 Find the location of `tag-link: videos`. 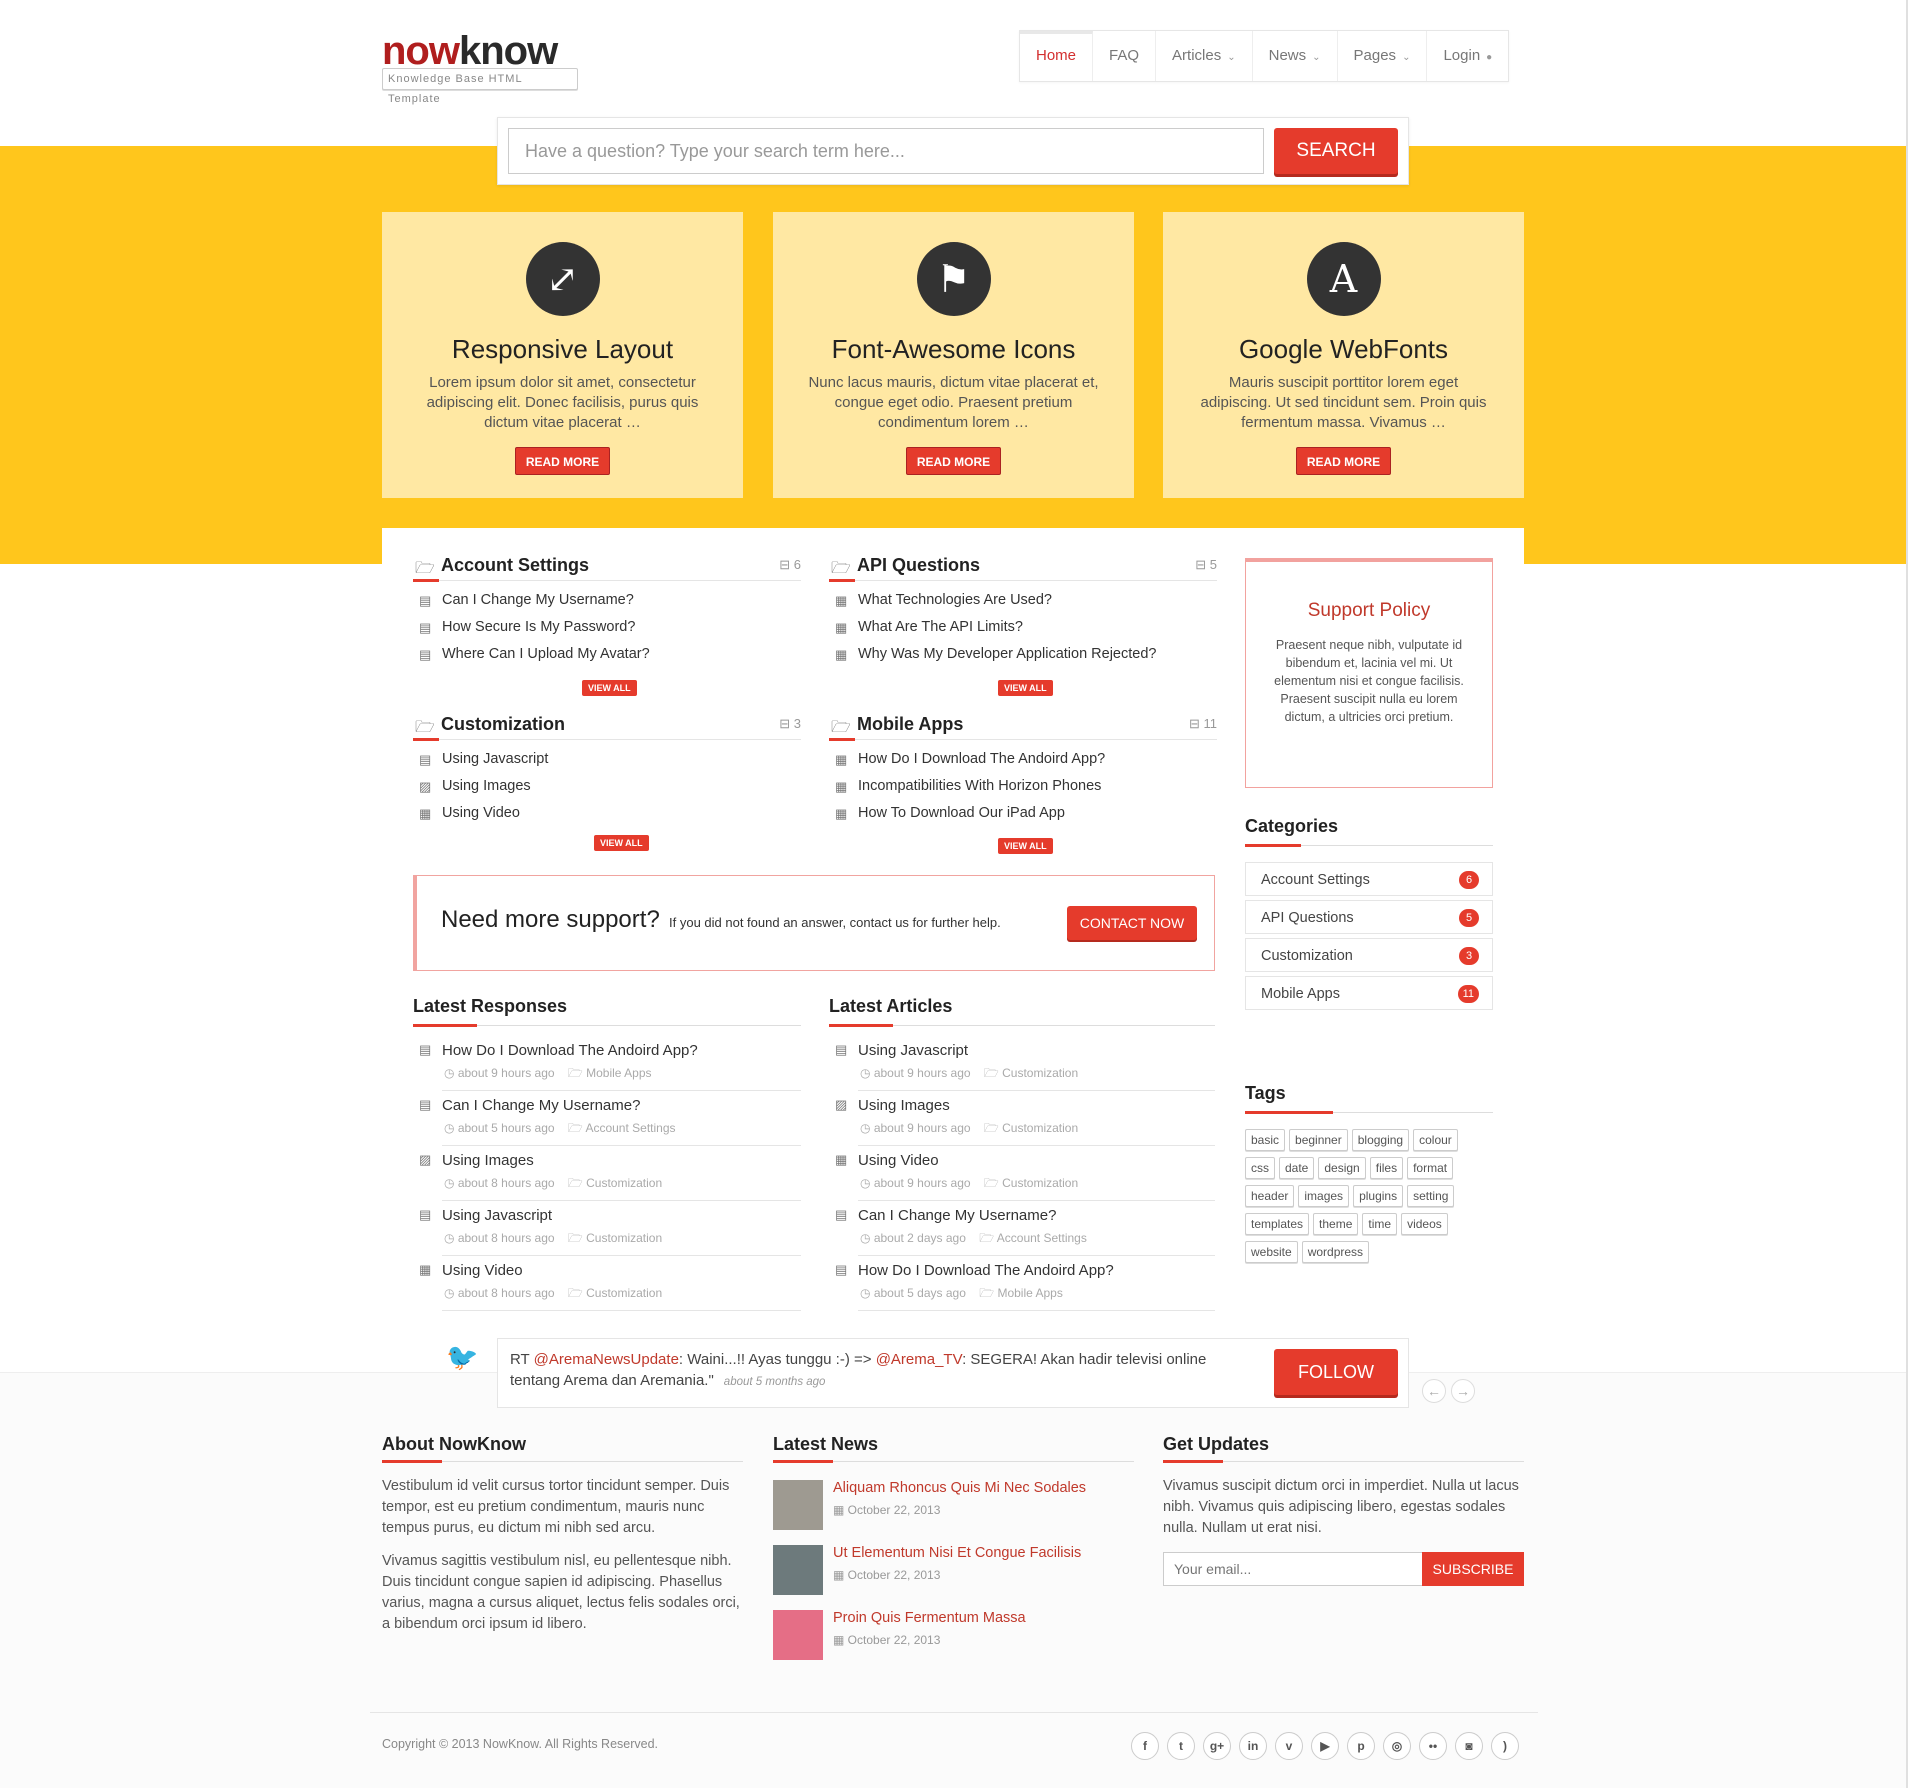

tag-link: videos is located at coordinates (1424, 1224).